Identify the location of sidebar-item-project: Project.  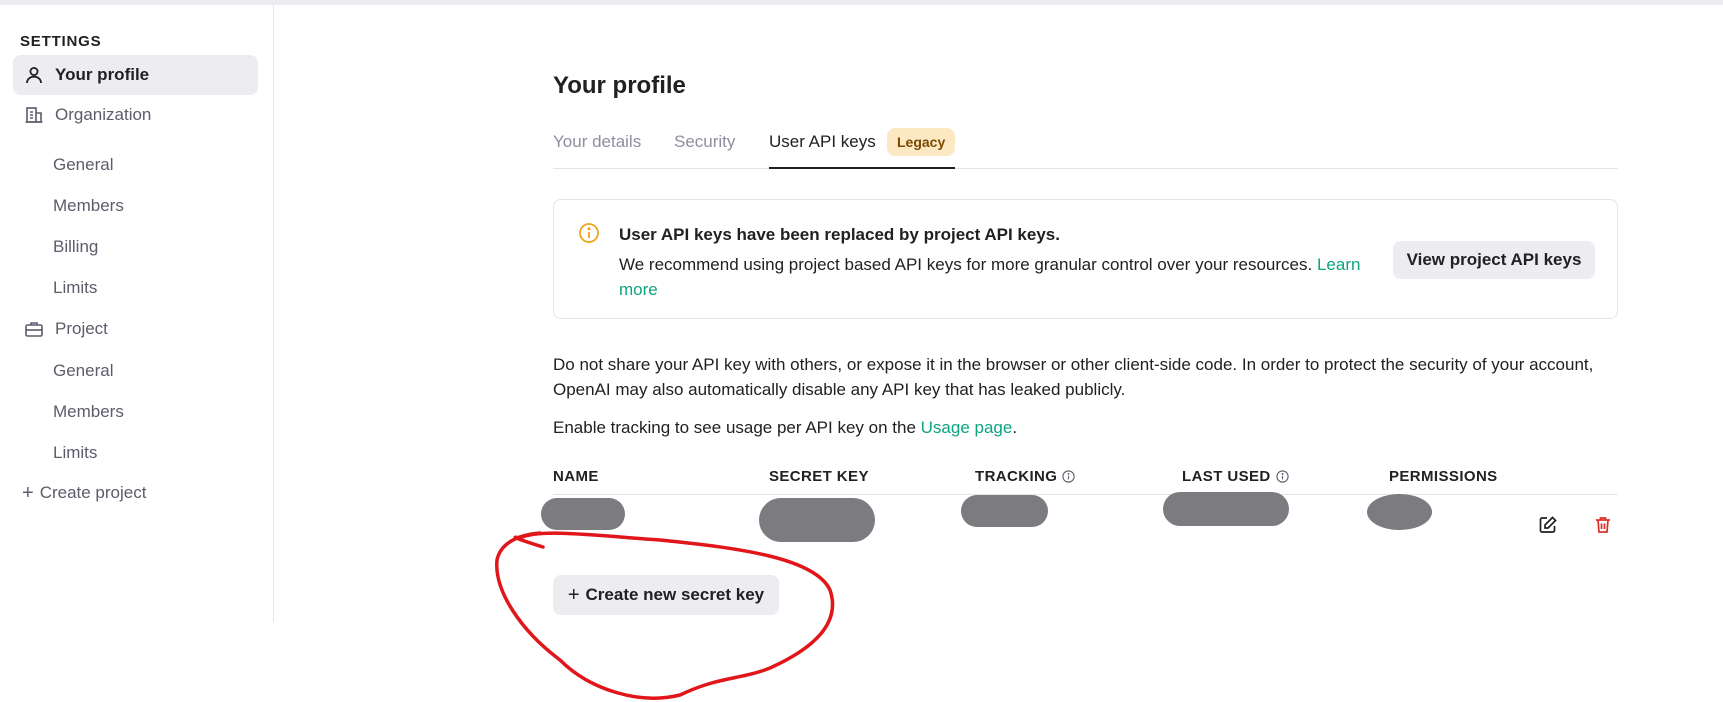
(135, 329).